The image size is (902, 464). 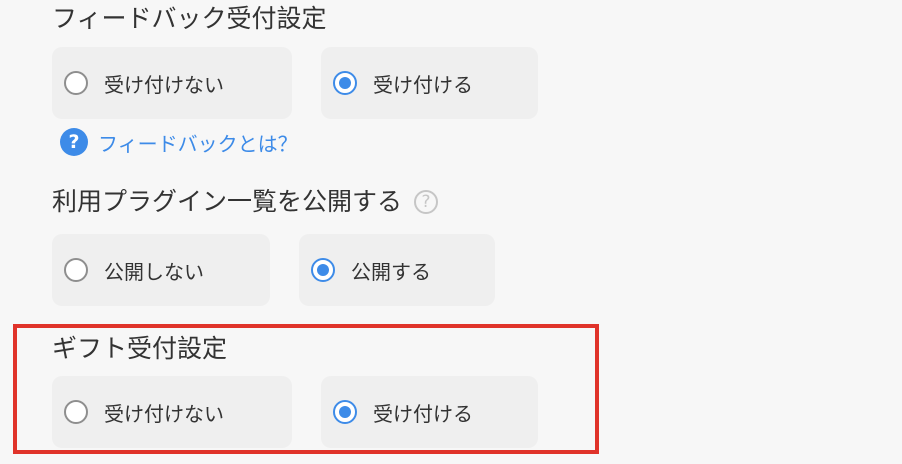 What do you see at coordinates (198, 142) in the screenshot?
I see `feedback-help-link-text: フィードバックとは？` at bounding box center [198, 142].